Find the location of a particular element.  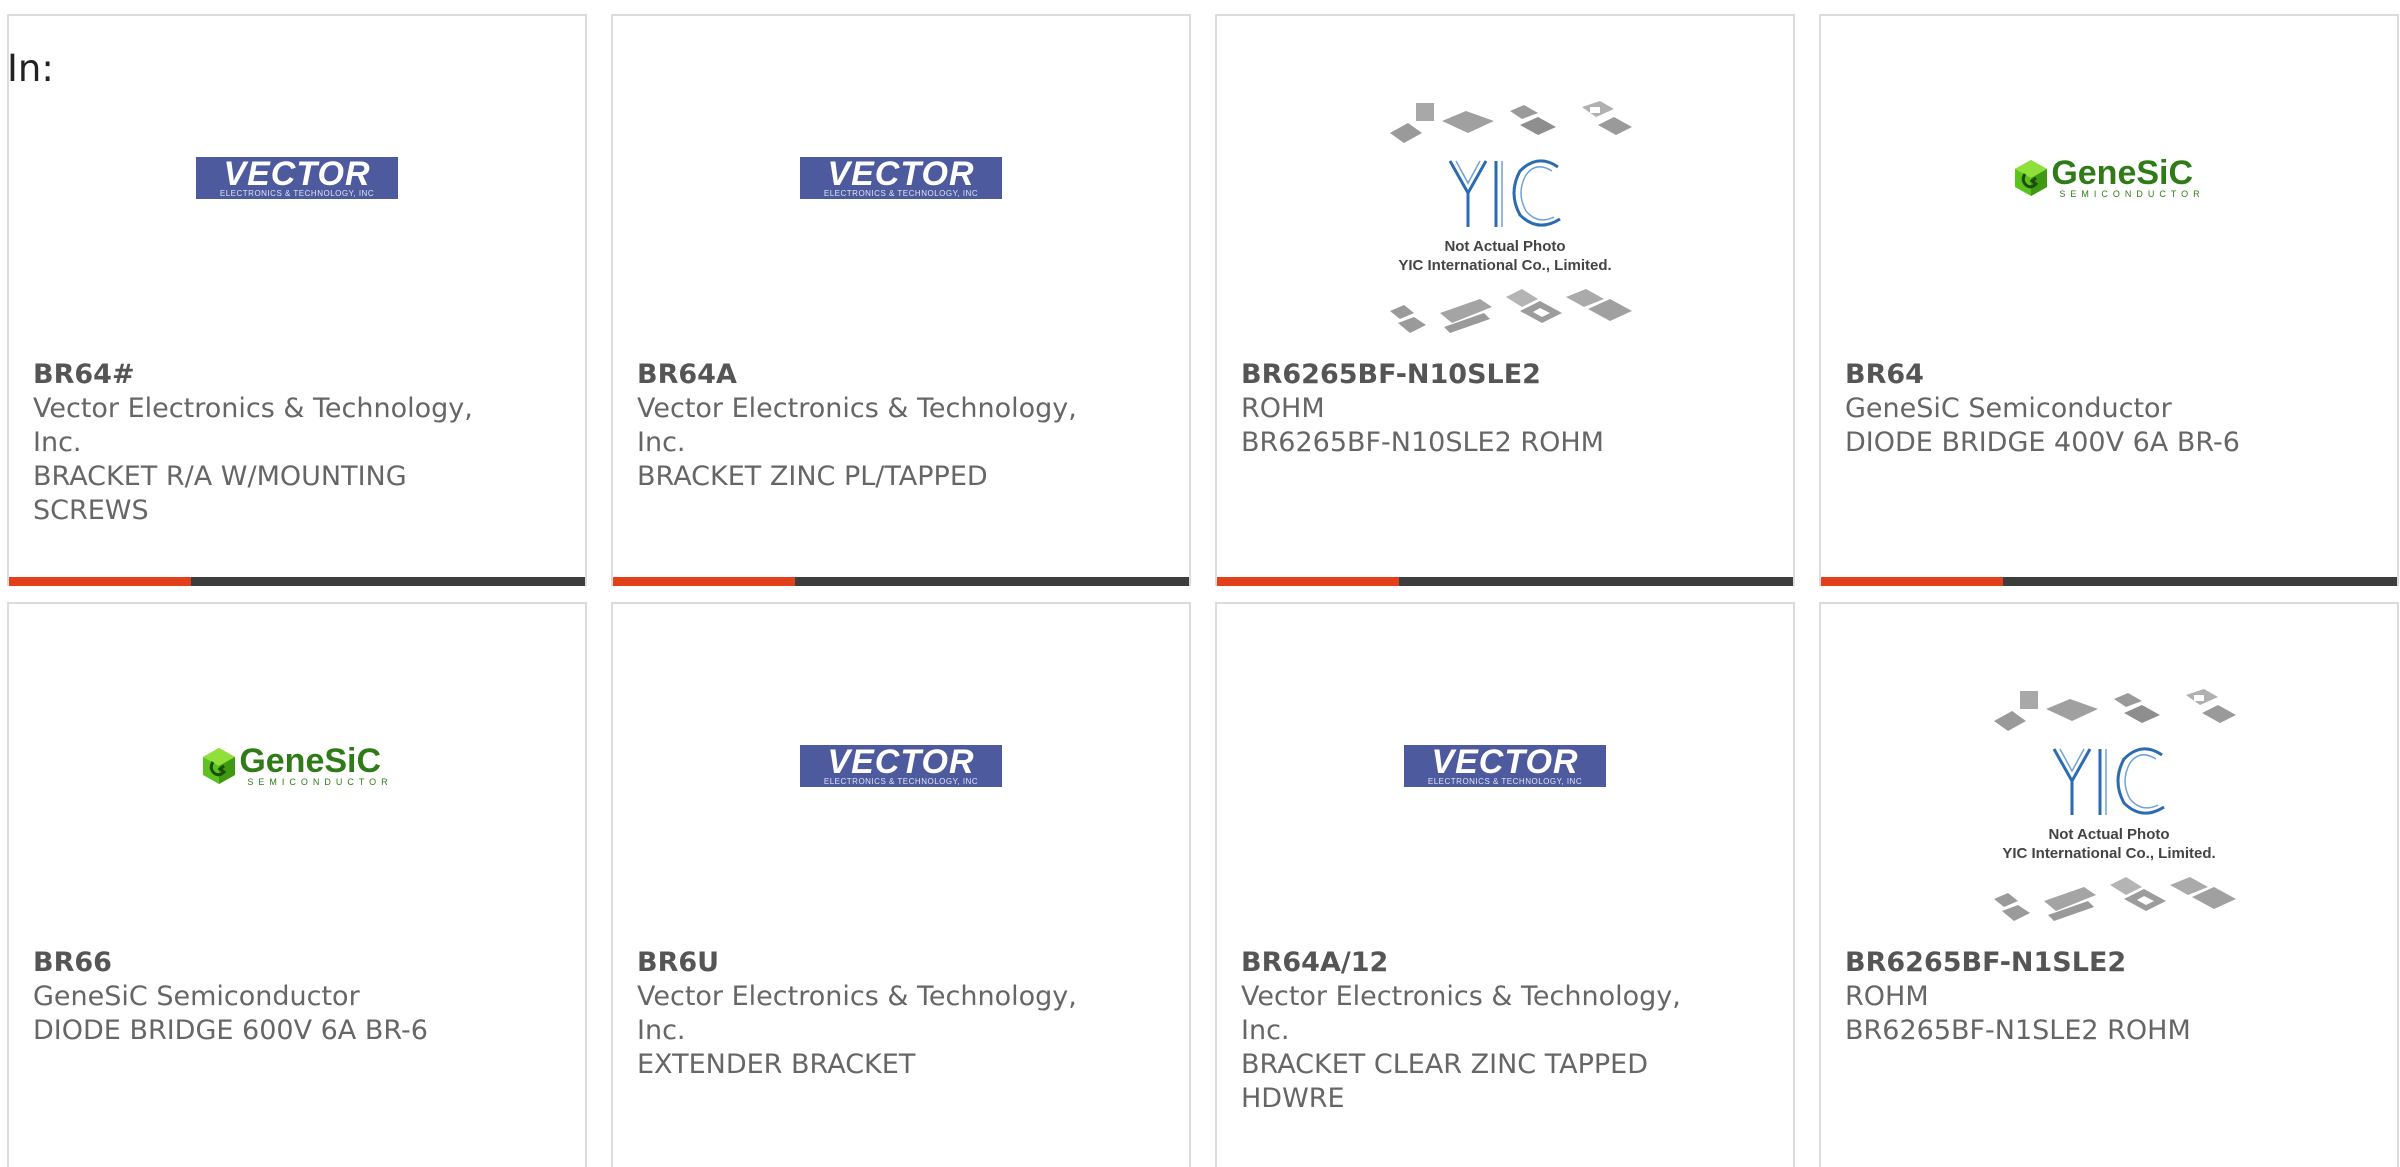

product-description: BRACKET CLEAR ZINC TAPPED HDWRE is located at coordinates (1445, 1081).